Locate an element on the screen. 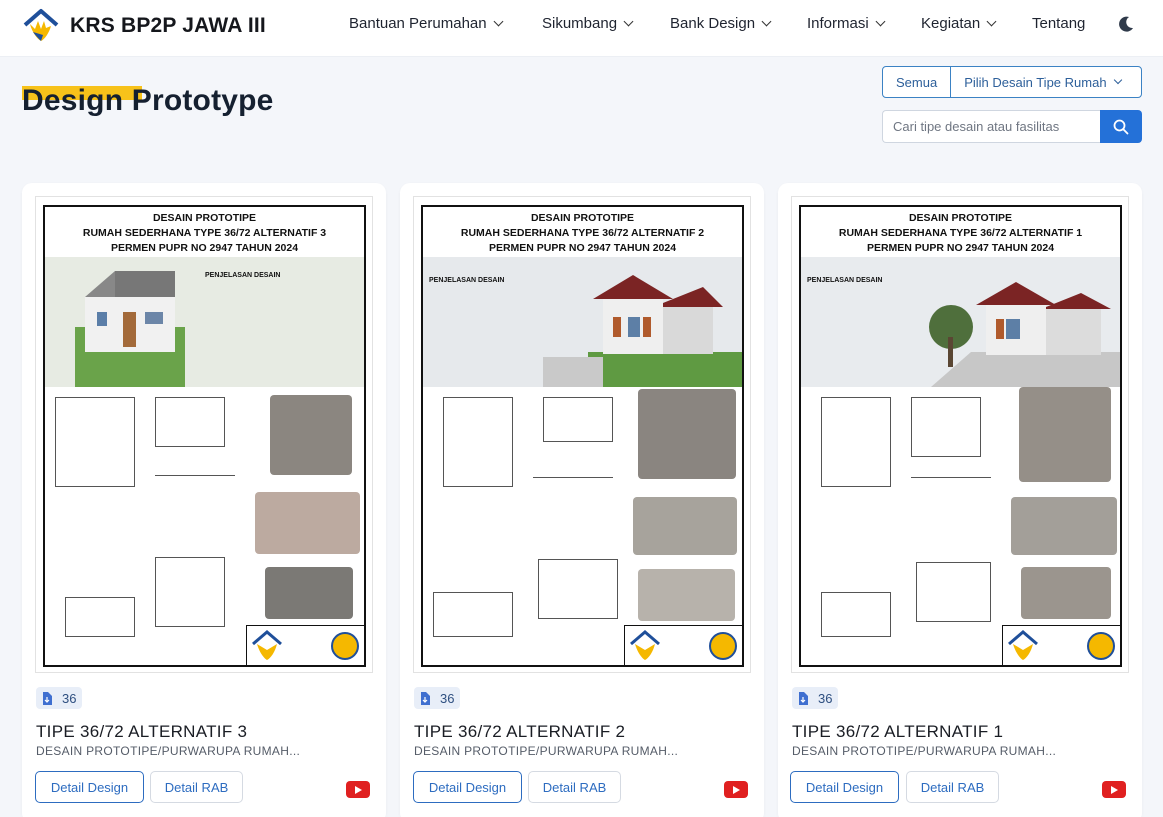 Image resolution: width=1163 pixels, height=817 pixels. search-input is located at coordinates (991, 126).